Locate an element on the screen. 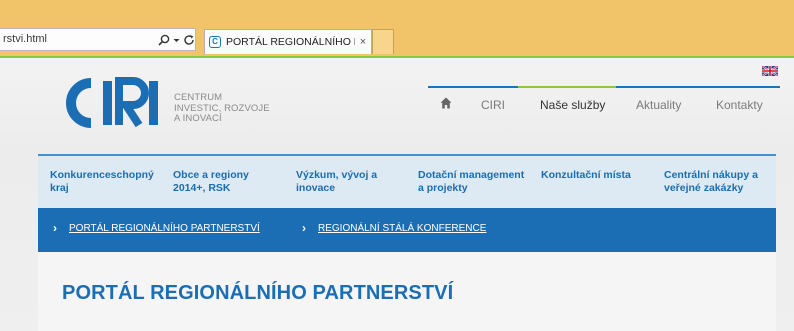 This screenshot has height=331, width=794. logo-tagline: CENTRUM INVESTIC, ROZVOJE A INOVACÍ is located at coordinates (222, 108).